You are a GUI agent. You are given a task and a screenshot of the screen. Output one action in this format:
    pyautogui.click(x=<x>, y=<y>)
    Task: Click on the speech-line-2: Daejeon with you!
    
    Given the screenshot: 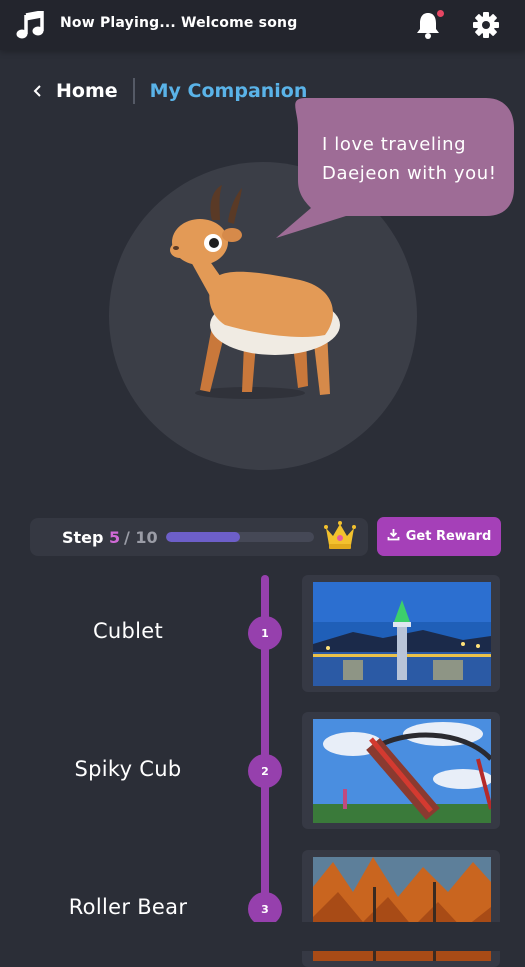 What is the action you would take?
    pyautogui.click(x=409, y=173)
    